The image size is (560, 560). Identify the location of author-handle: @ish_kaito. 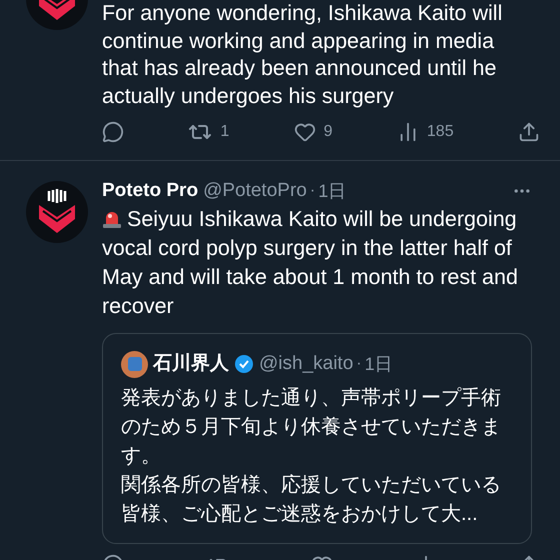
(306, 364).